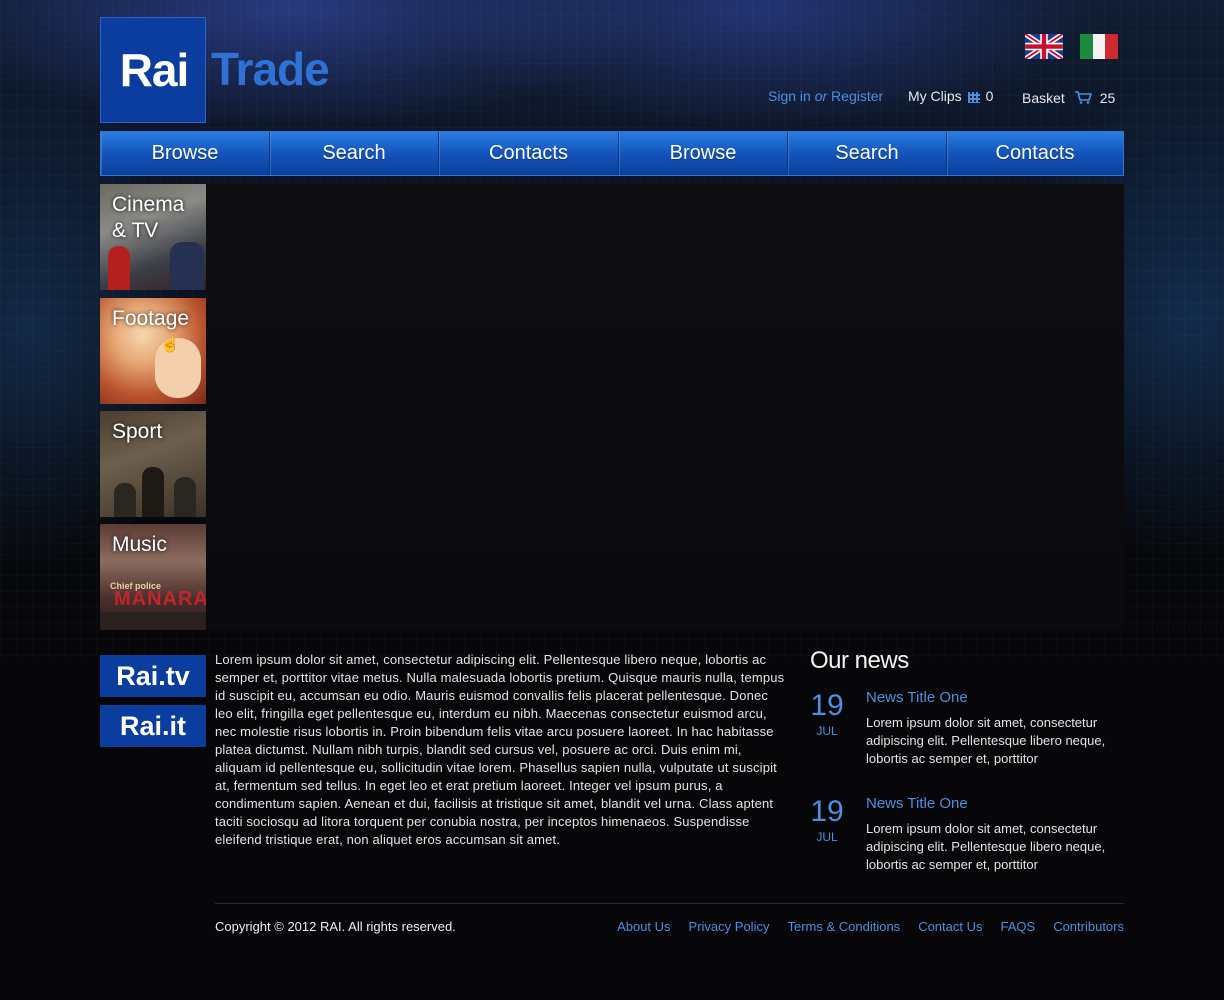  Describe the element at coordinates (669, 903) in the screenshot. I see `footer-divider` at that location.